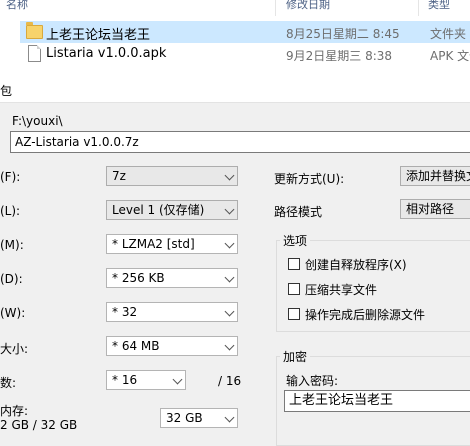  Describe the element at coordinates (341, 289) in the screenshot. I see `shared-files-checkbox-label: 压缩共享文件` at that location.